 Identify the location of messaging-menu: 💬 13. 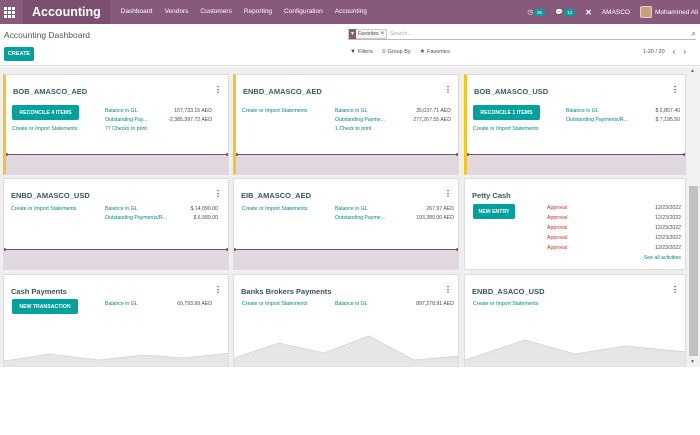
(565, 12).